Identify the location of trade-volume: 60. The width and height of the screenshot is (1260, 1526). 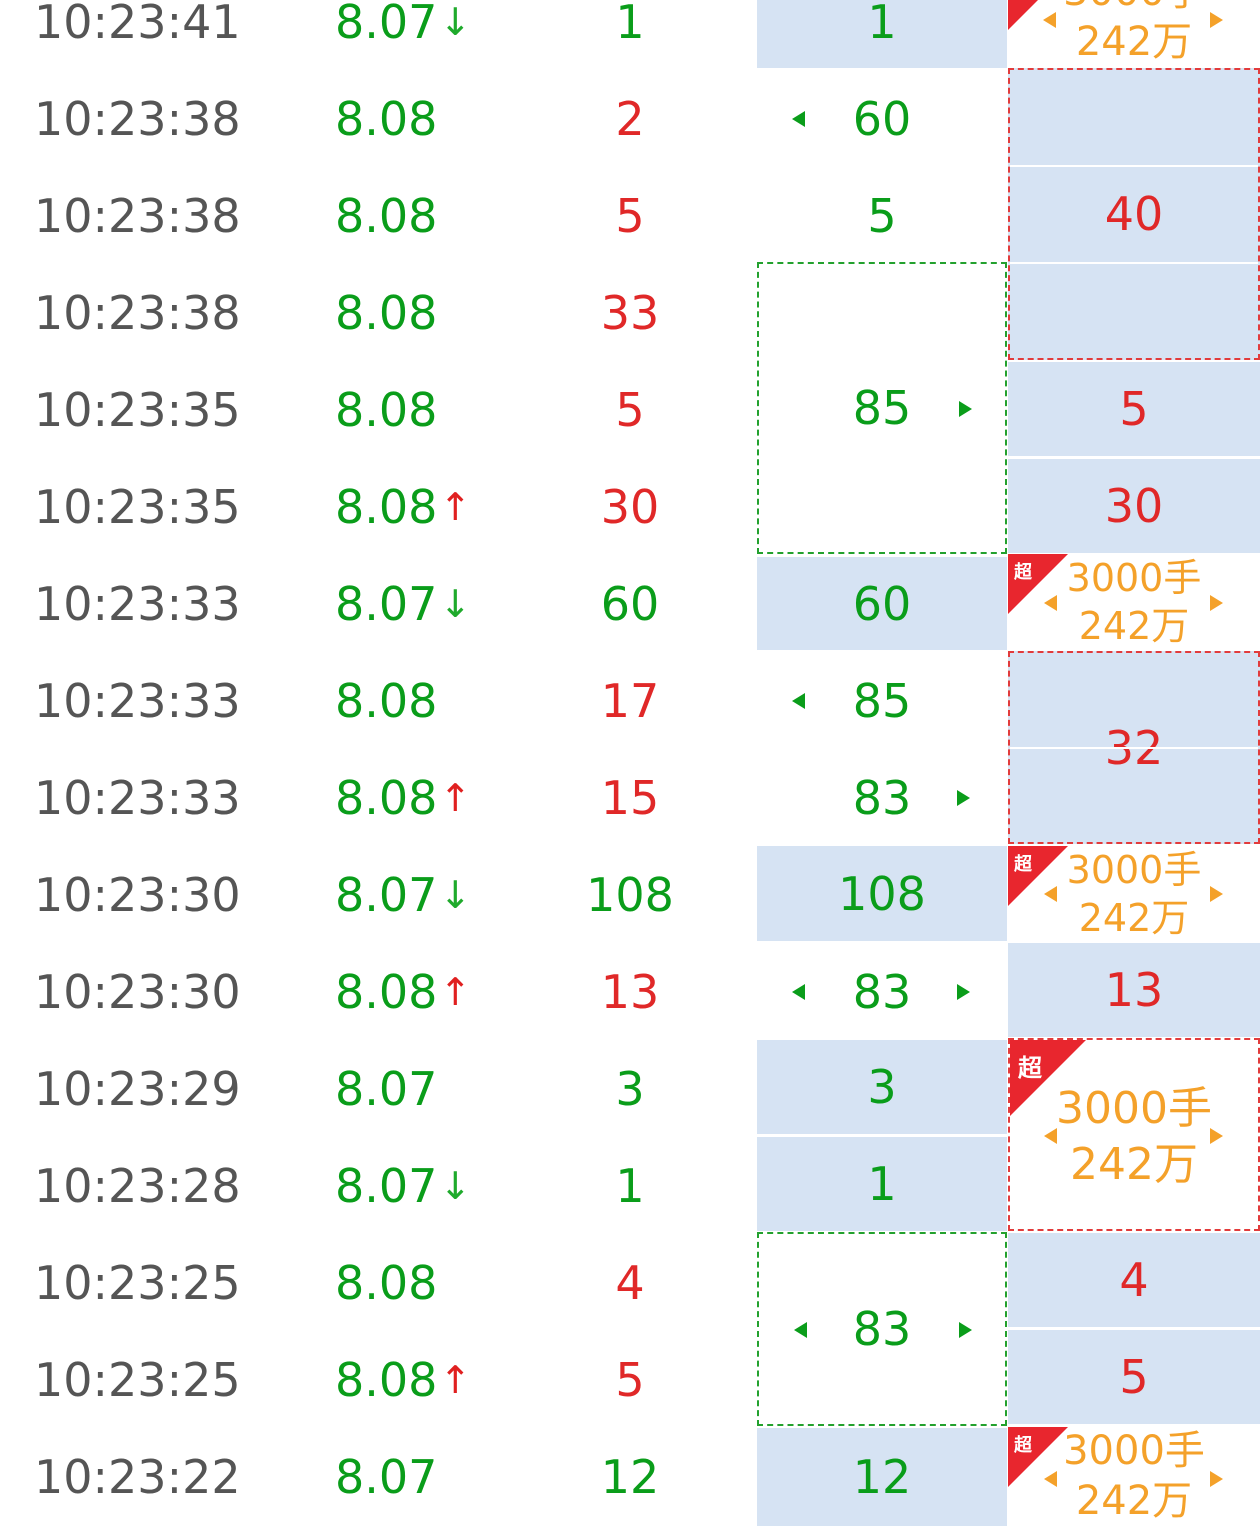
(630, 604).